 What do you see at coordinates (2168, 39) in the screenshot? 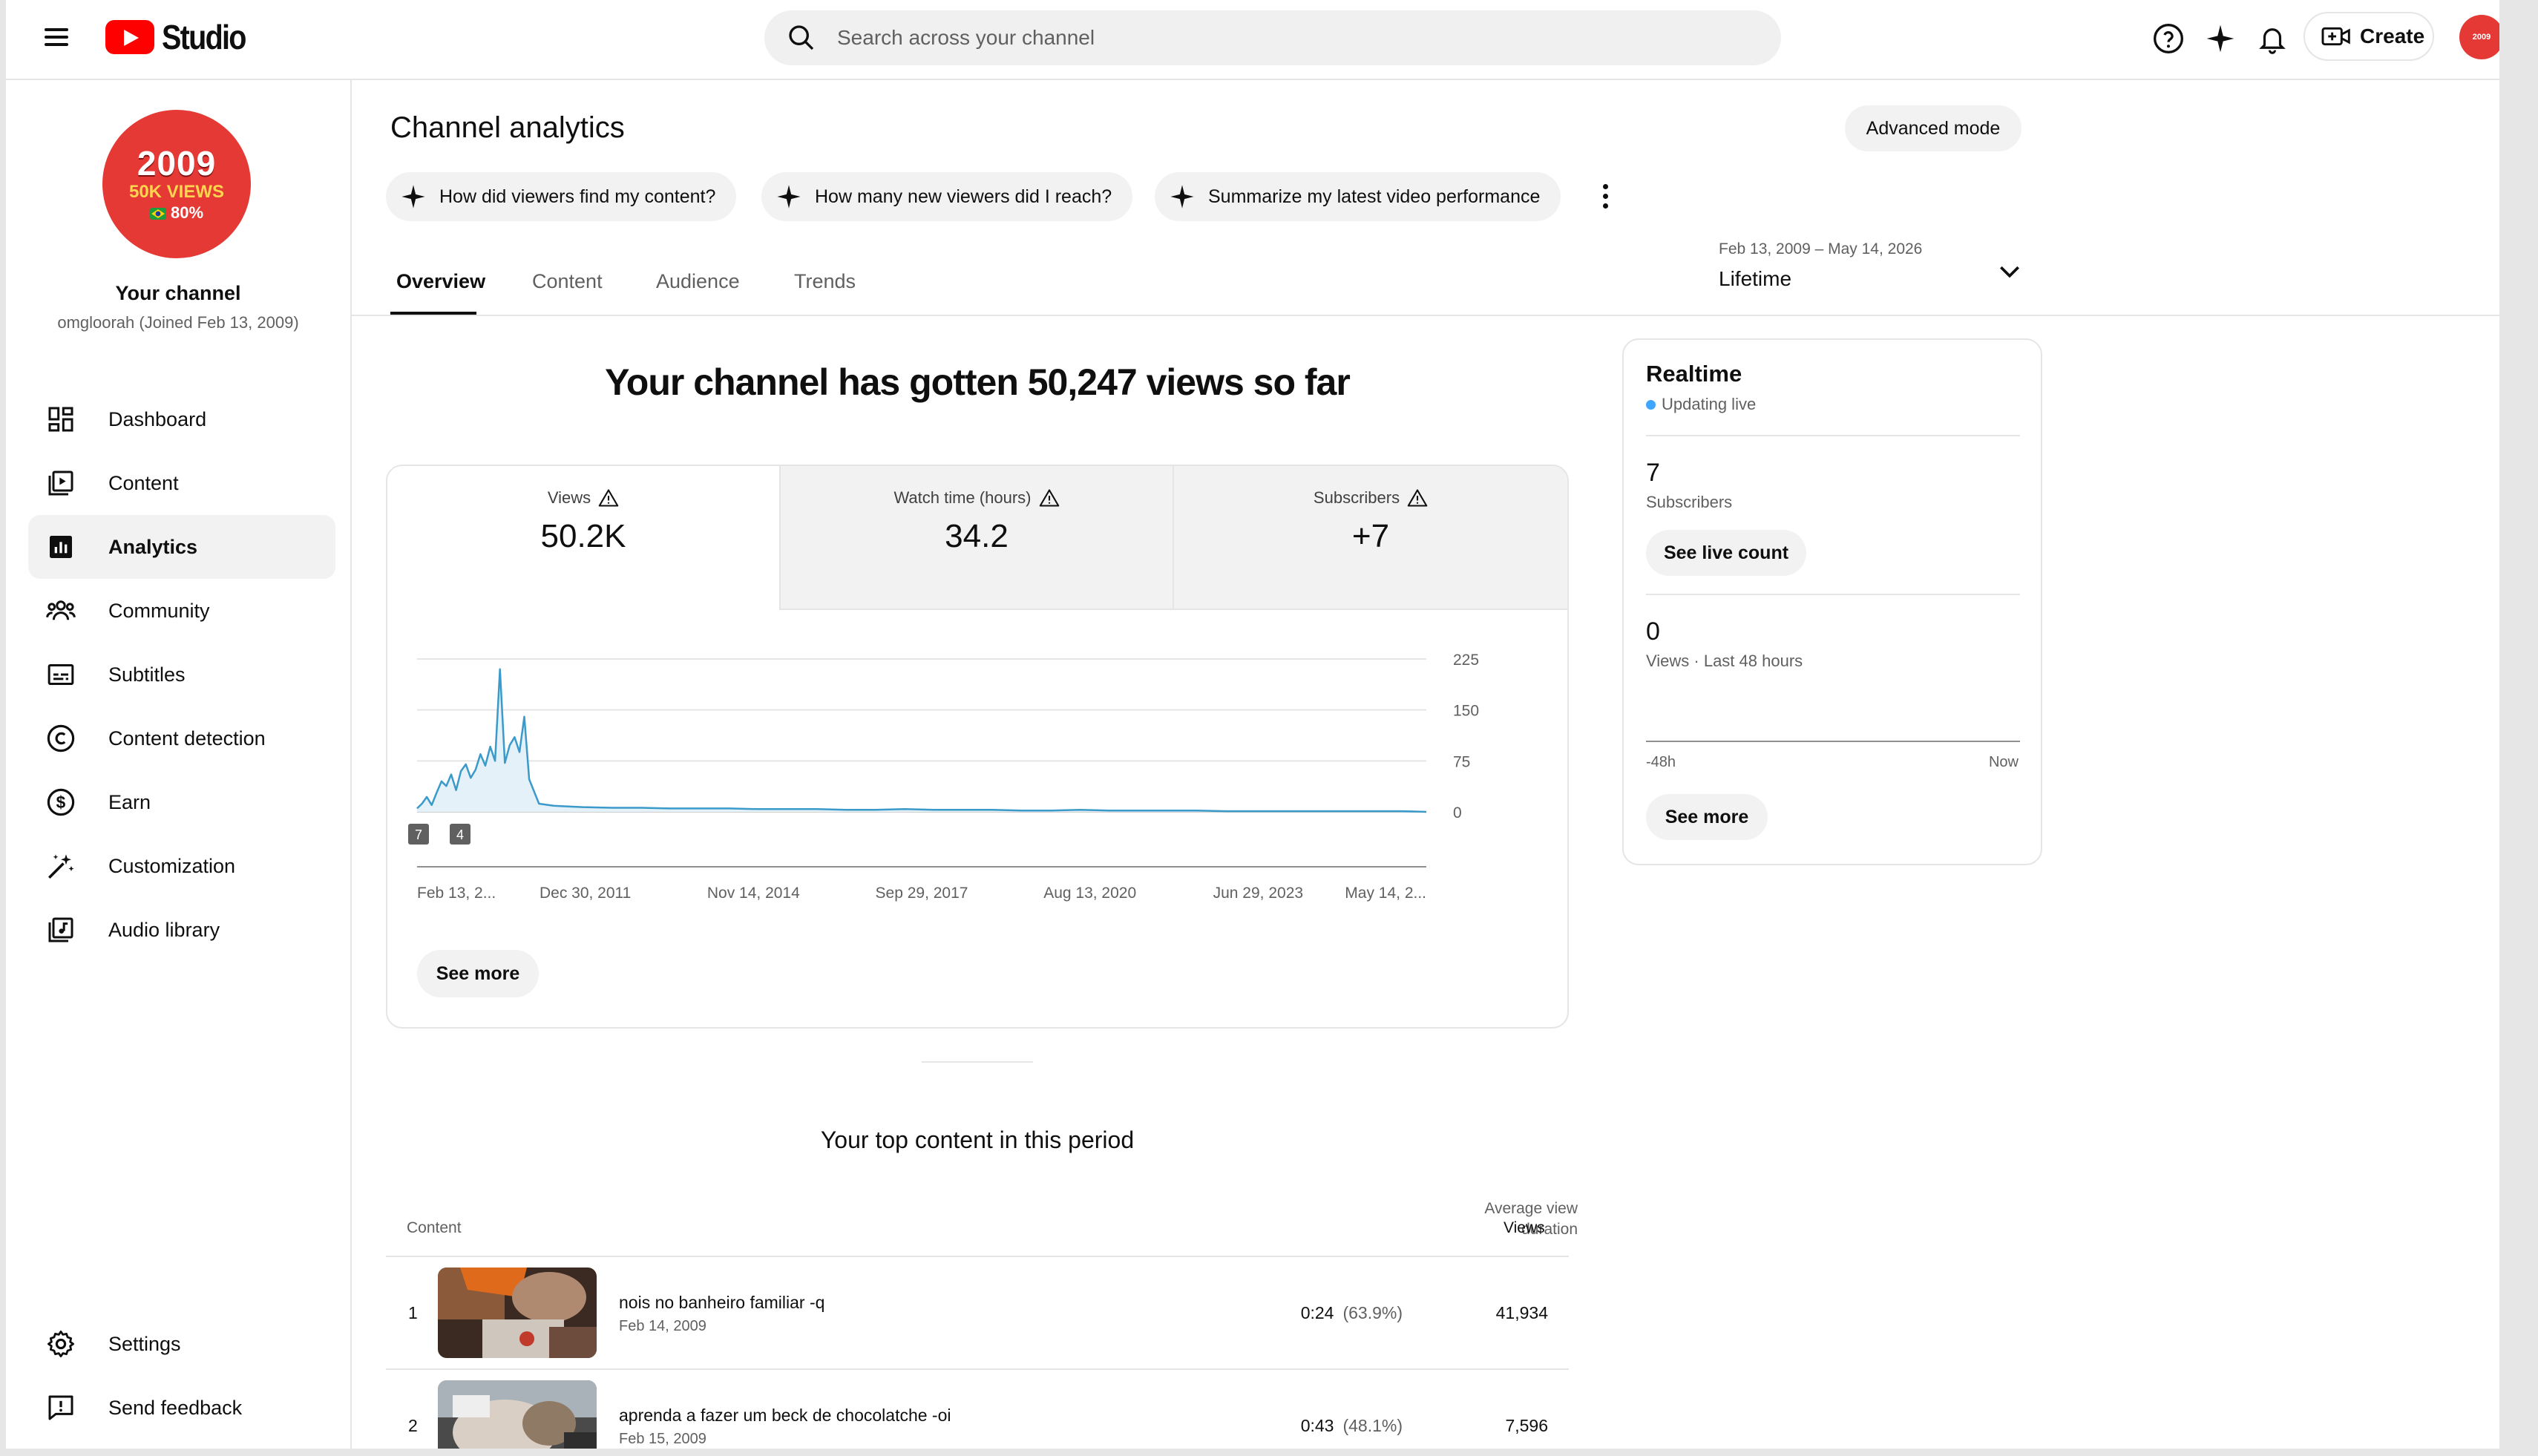
I see `help-icon` at bounding box center [2168, 39].